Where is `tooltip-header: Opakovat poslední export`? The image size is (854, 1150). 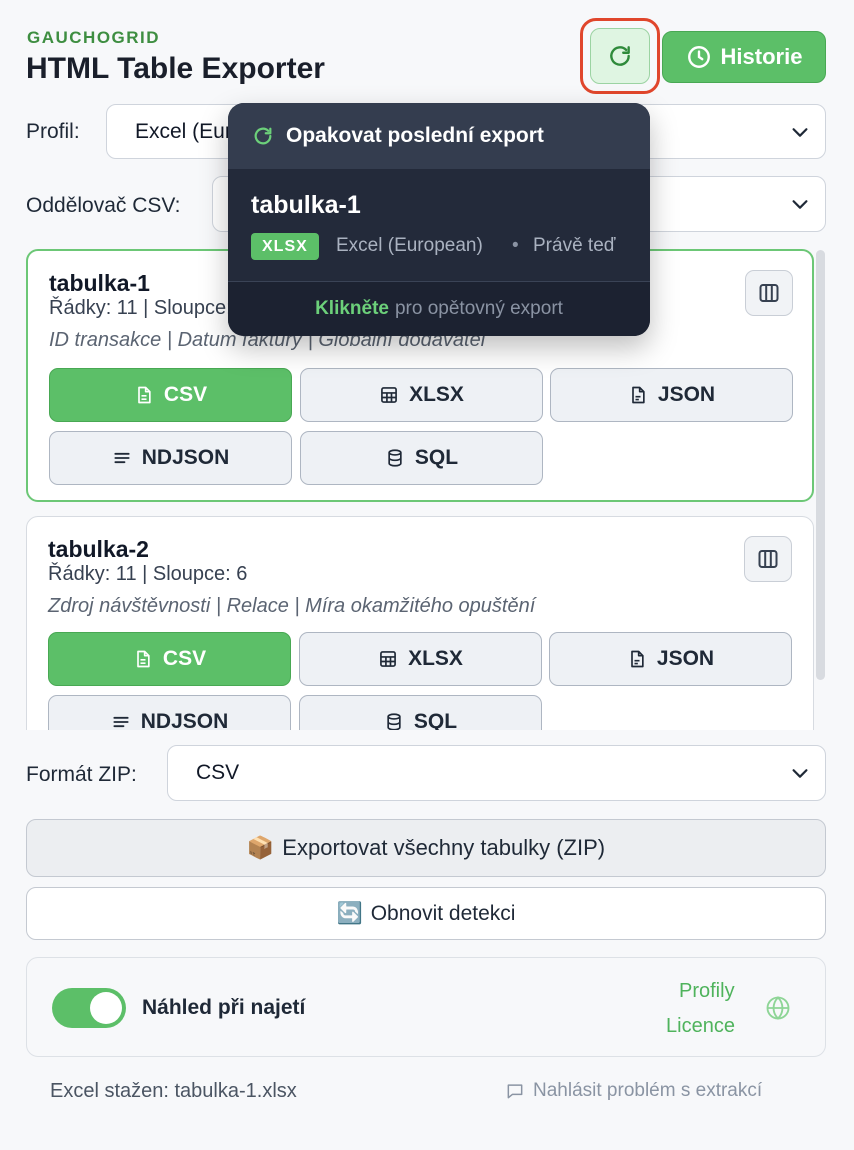 tooltip-header: Opakovat poslední export is located at coordinates (439, 136).